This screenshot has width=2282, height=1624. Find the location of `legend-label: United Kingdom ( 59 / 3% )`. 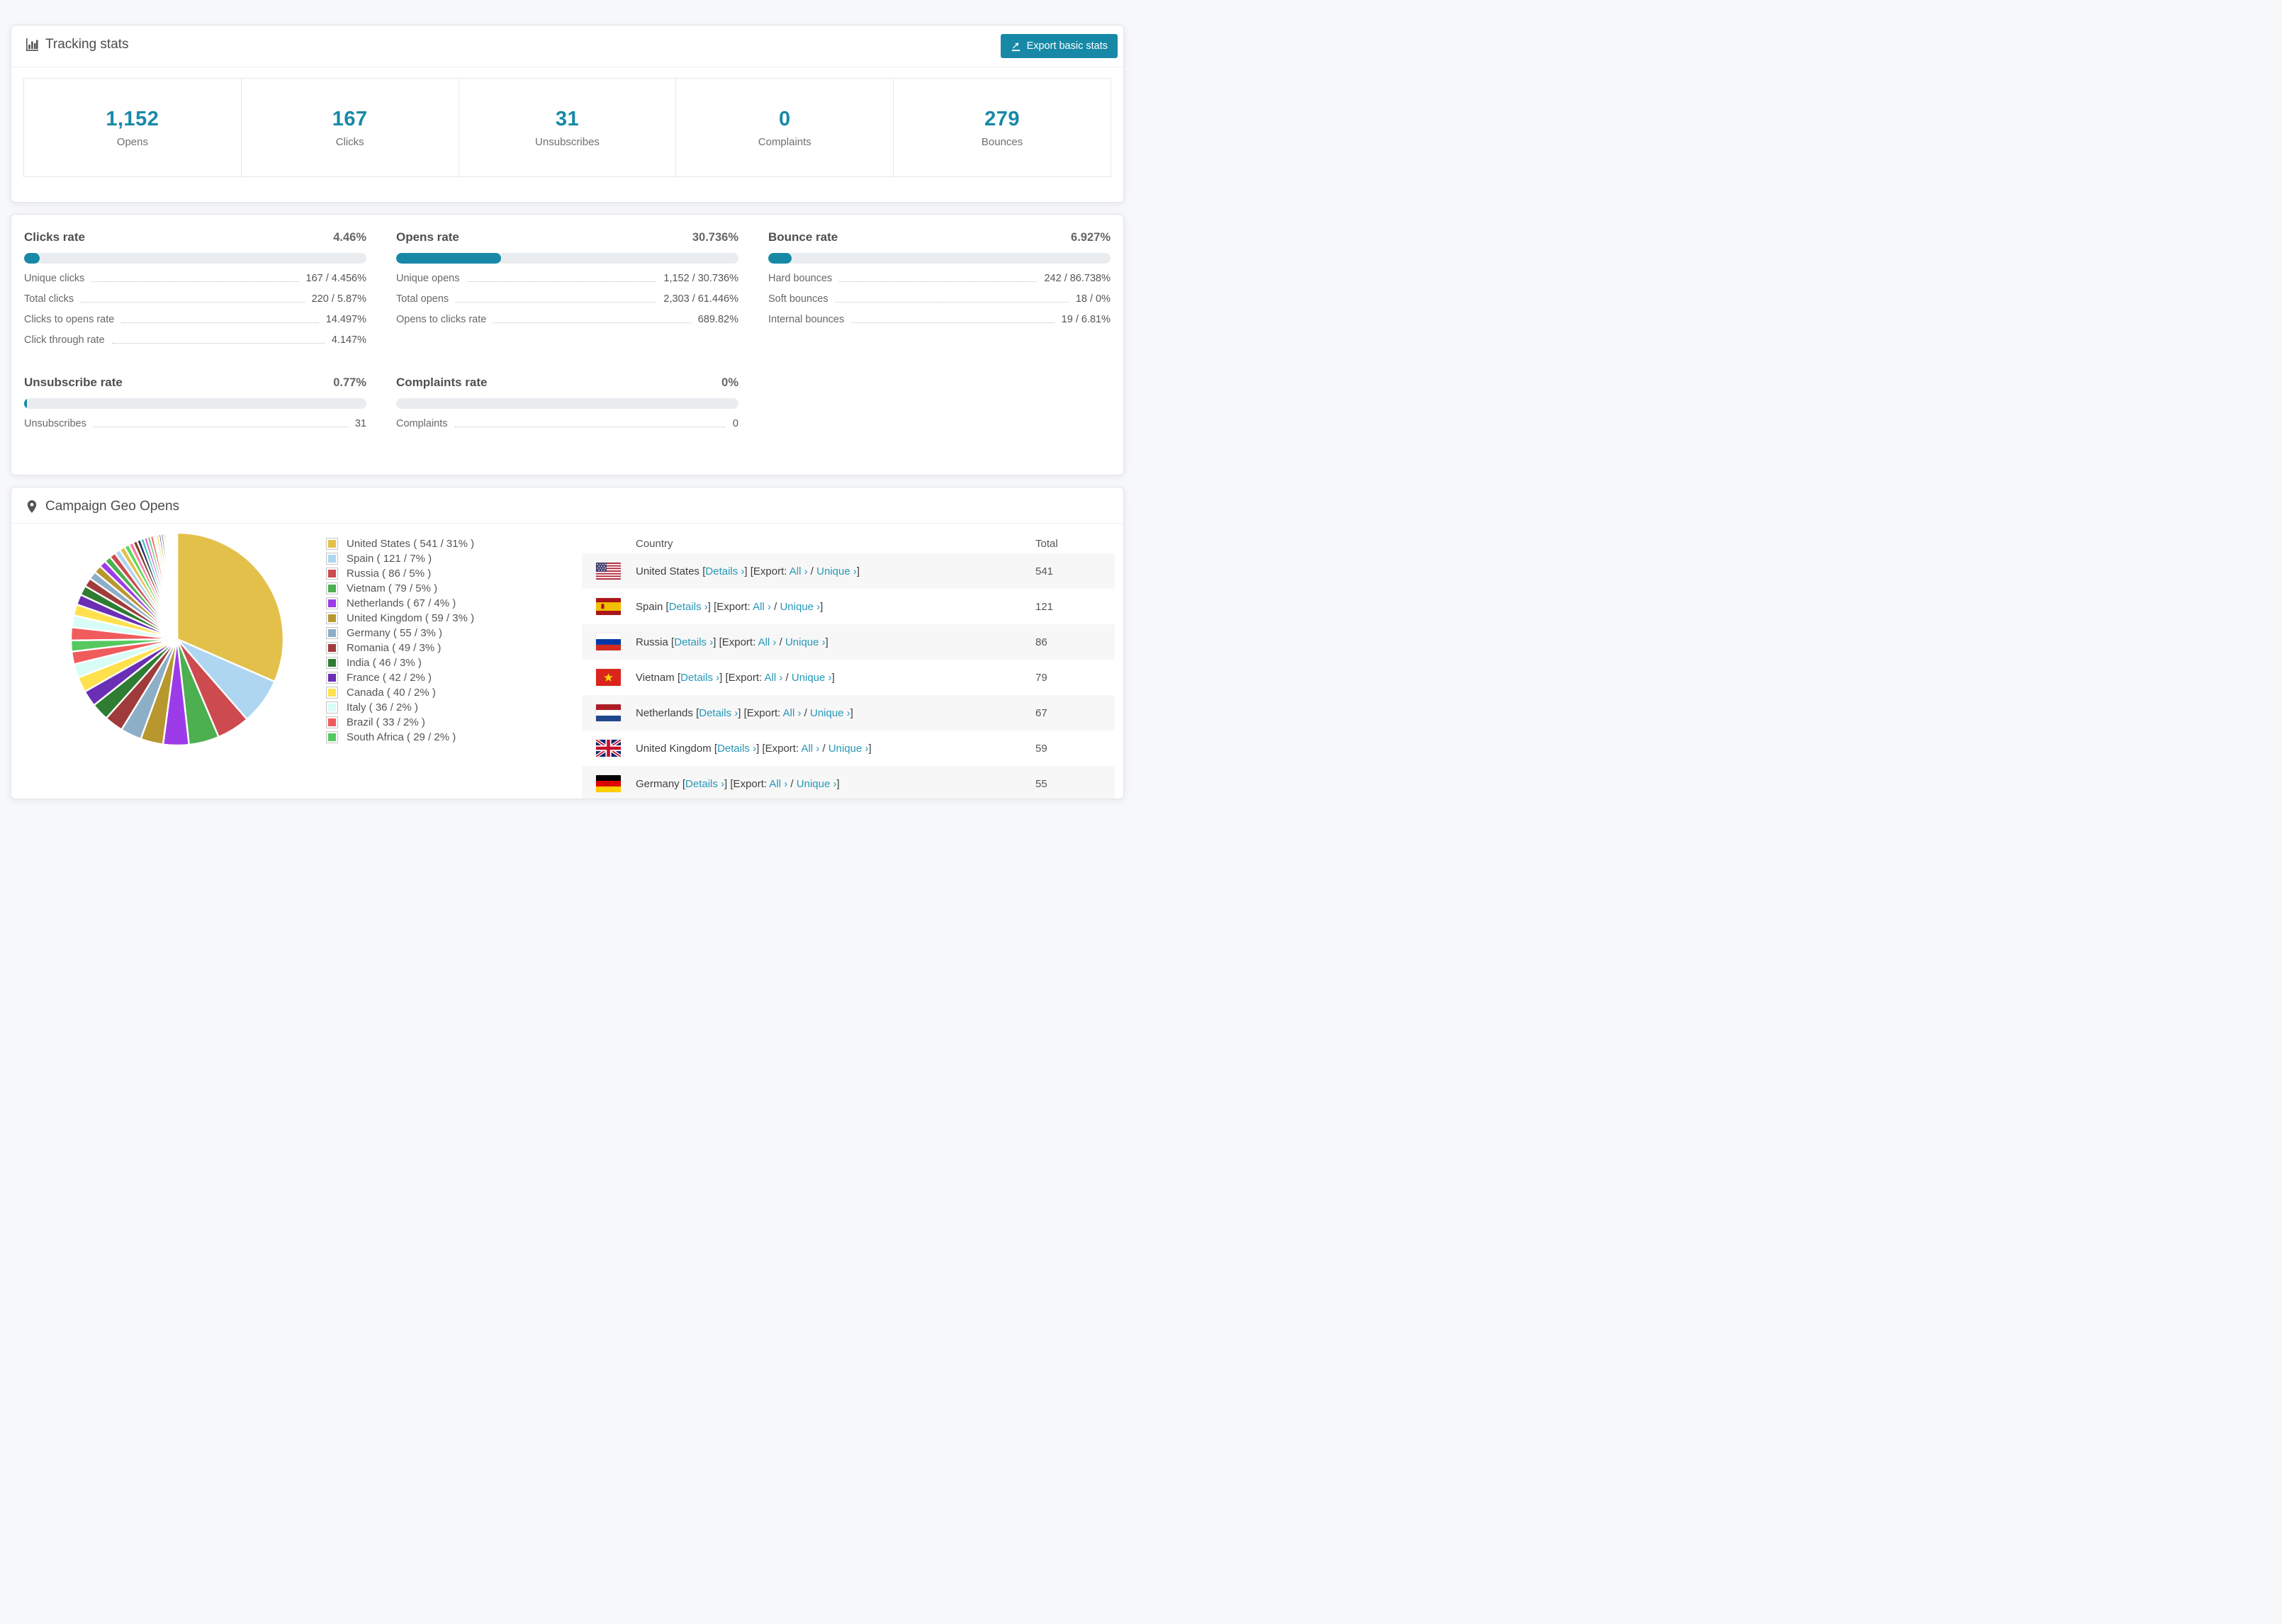

legend-label: United Kingdom ( 59 / 3% ) is located at coordinates (411, 618).